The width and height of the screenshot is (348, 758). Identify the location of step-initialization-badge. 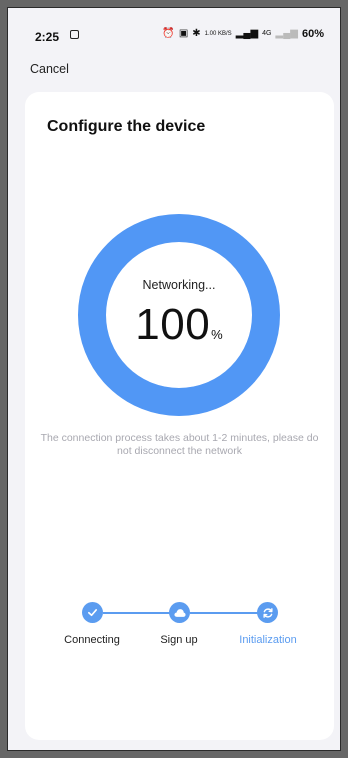
(267, 612).